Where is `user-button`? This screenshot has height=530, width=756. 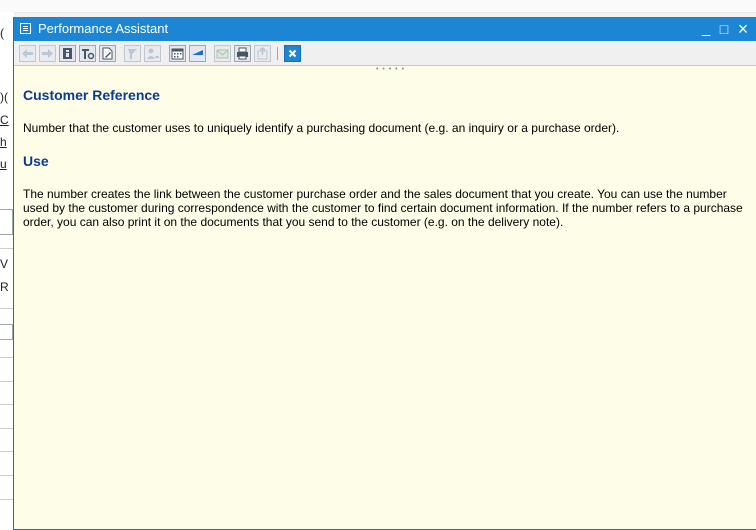
user-button is located at coordinates (152, 53).